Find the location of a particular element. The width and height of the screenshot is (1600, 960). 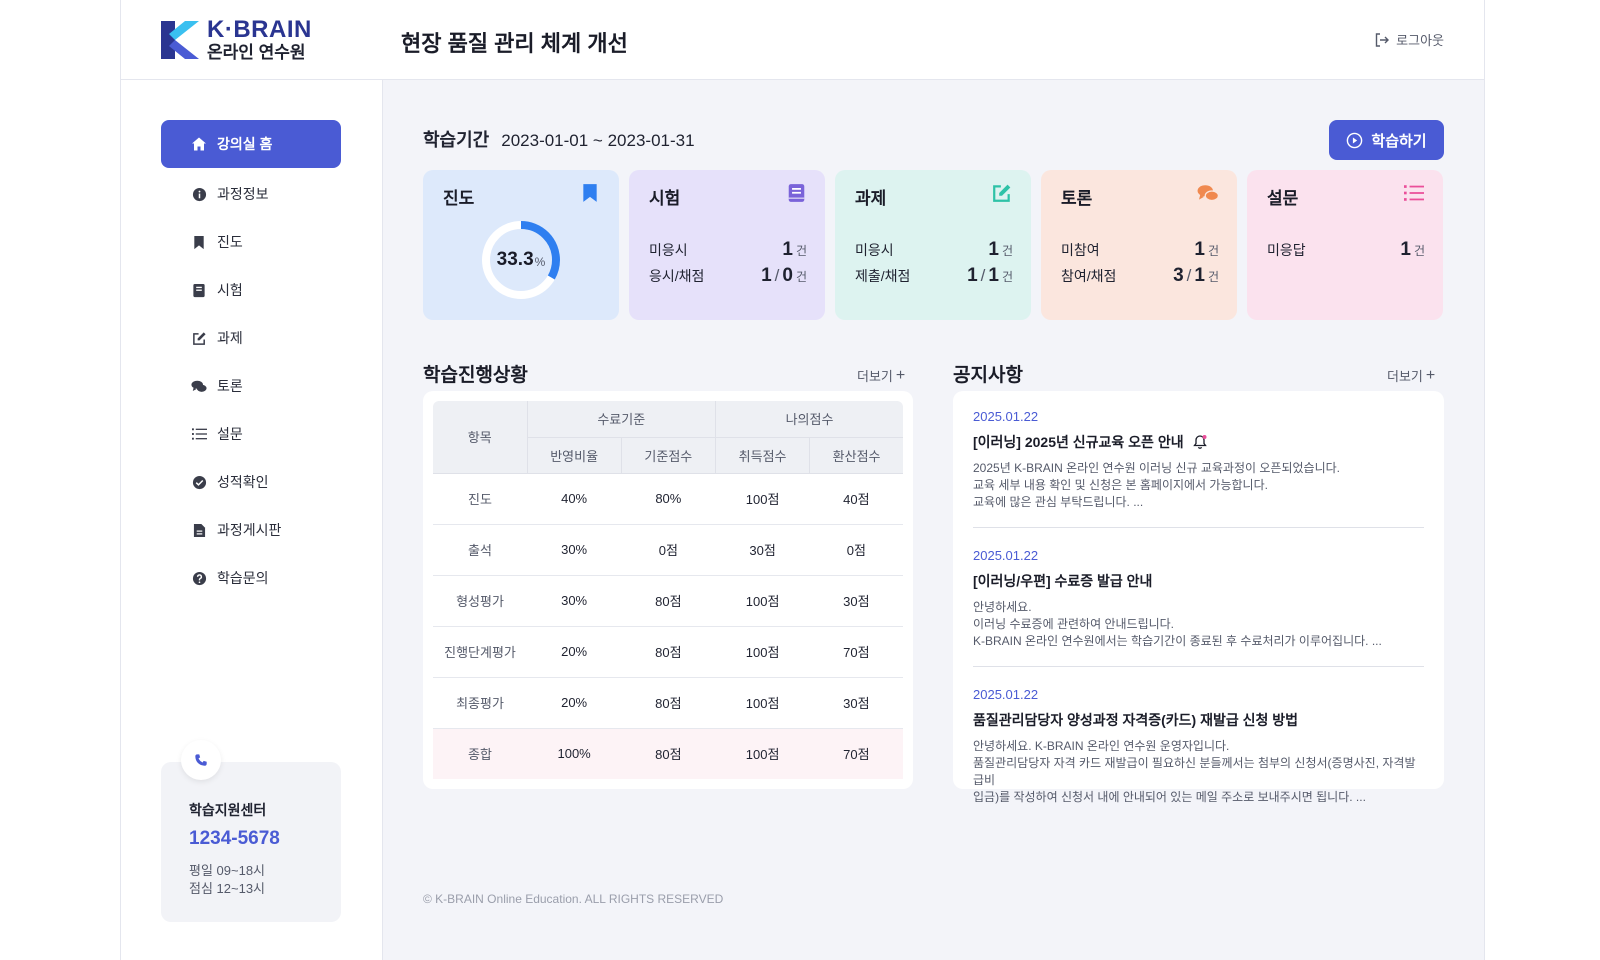

exam-row1-label: 미응시 is located at coordinates (668, 250).